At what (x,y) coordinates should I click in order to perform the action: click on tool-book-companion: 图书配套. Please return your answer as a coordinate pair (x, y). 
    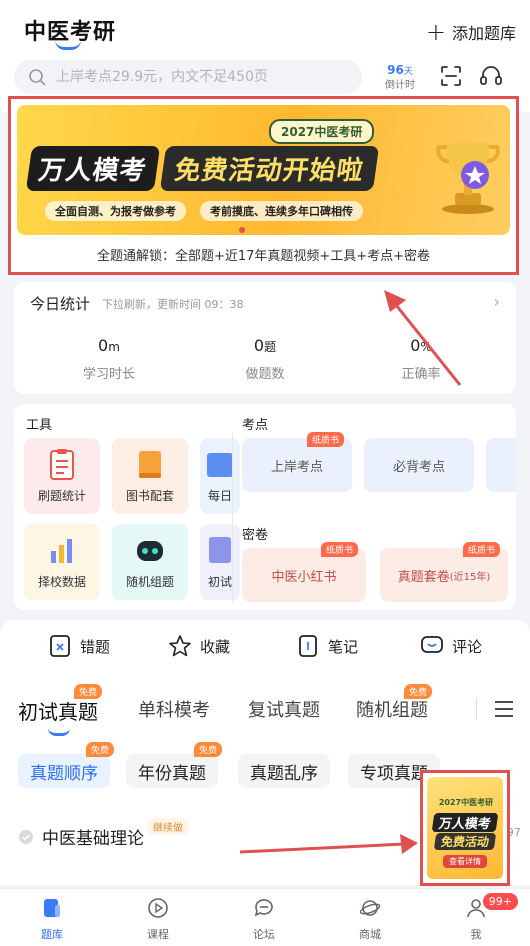
    Looking at the image, I should click on (150, 476).